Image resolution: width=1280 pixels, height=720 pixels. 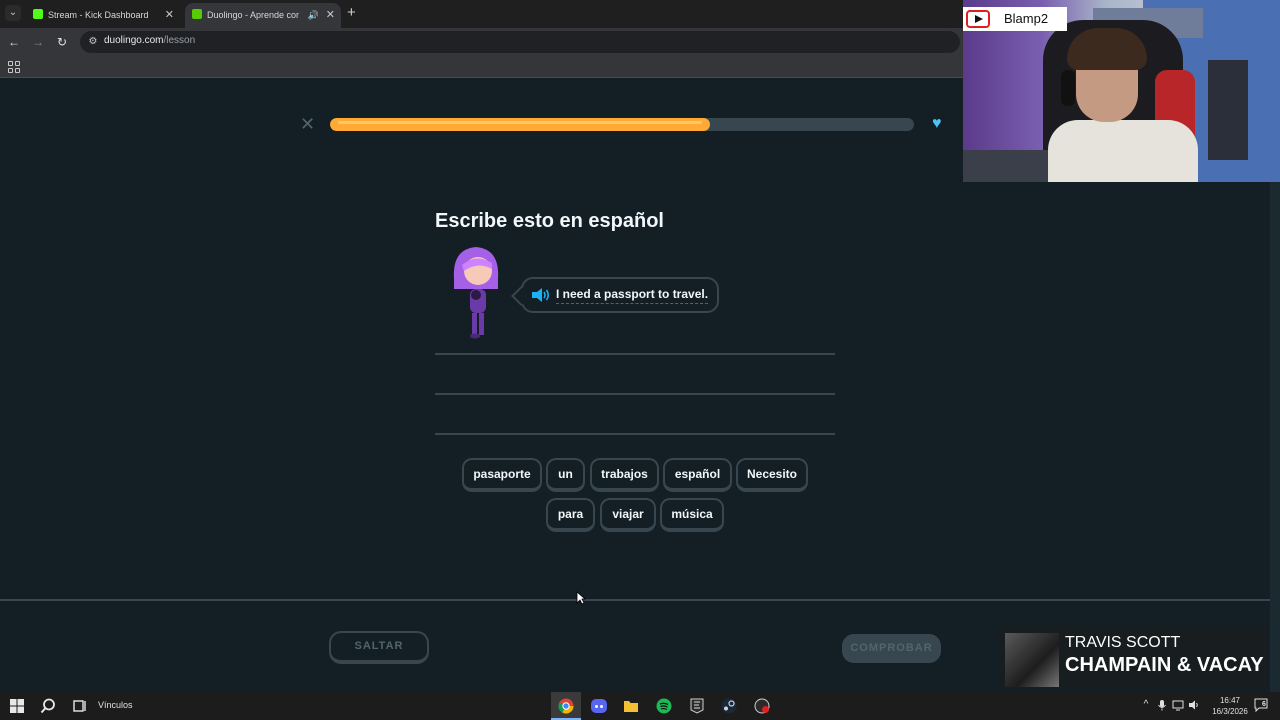 What do you see at coordinates (351, 13) in the screenshot?
I see `new-tab-button: +` at bounding box center [351, 13].